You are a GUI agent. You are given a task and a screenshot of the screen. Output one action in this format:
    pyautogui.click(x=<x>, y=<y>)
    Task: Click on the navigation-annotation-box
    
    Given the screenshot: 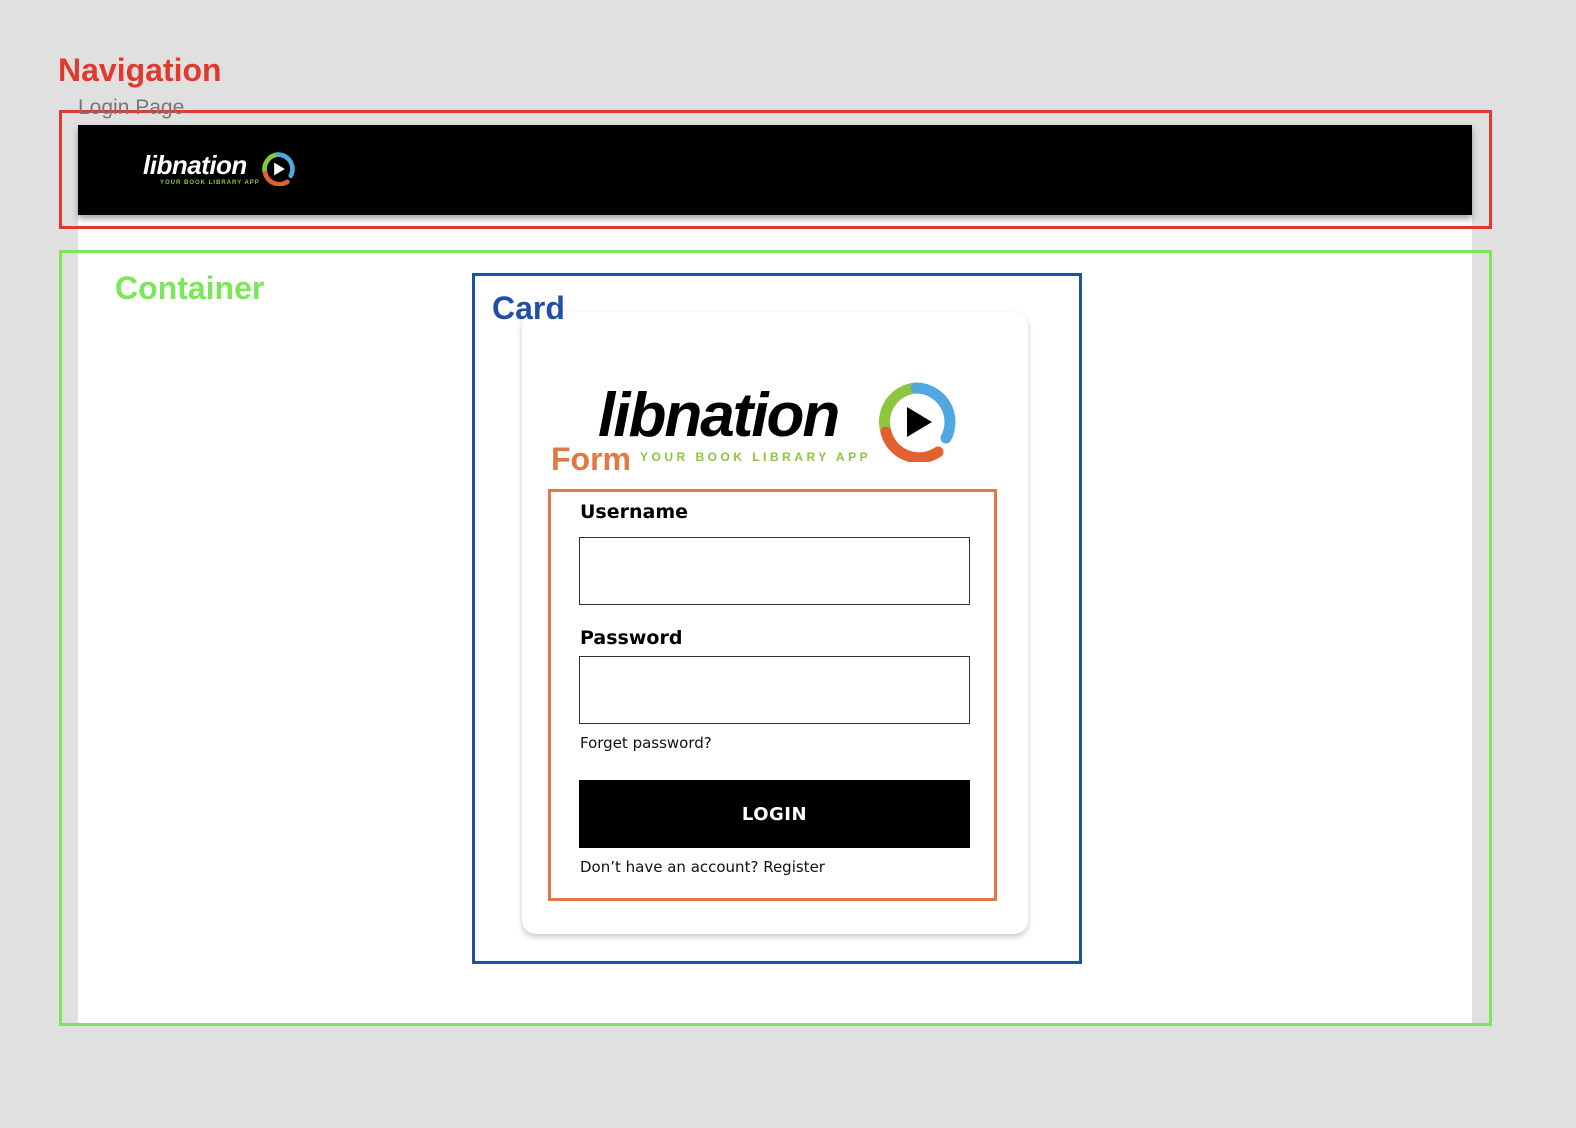 What is the action you would take?
    pyautogui.click(x=775, y=169)
    